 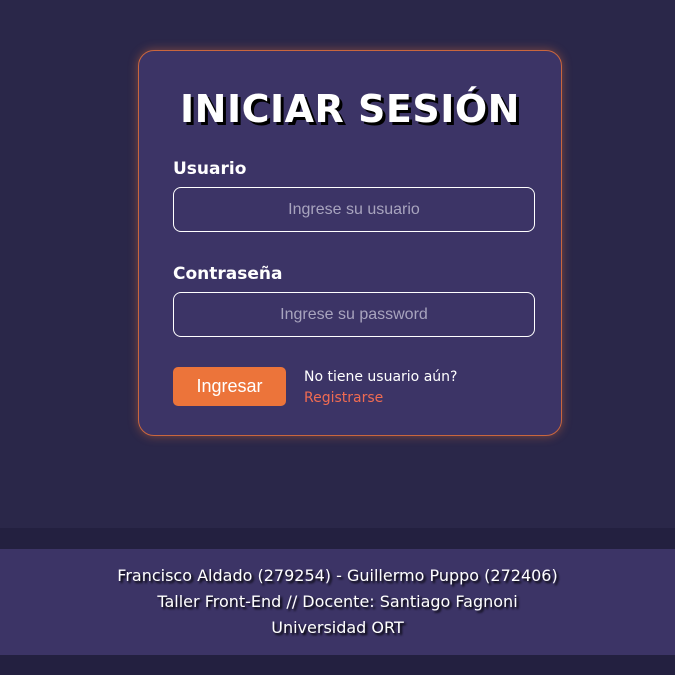 What do you see at coordinates (210, 169) in the screenshot?
I see `username-label: Usuario` at bounding box center [210, 169].